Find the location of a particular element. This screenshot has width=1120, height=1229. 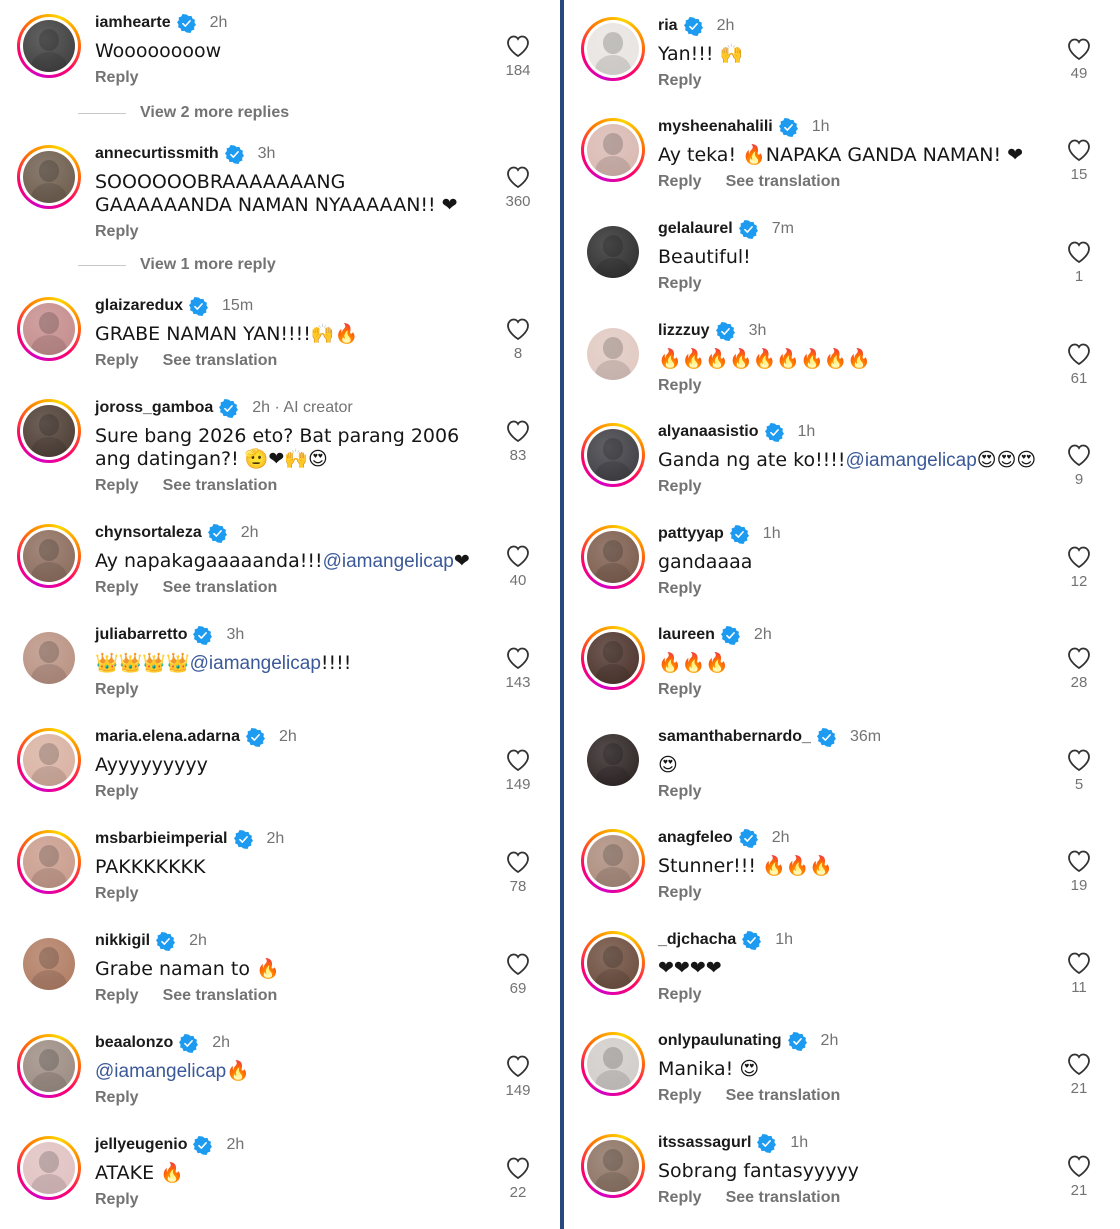

like-control: 21 is located at coordinates (1079, 1176).